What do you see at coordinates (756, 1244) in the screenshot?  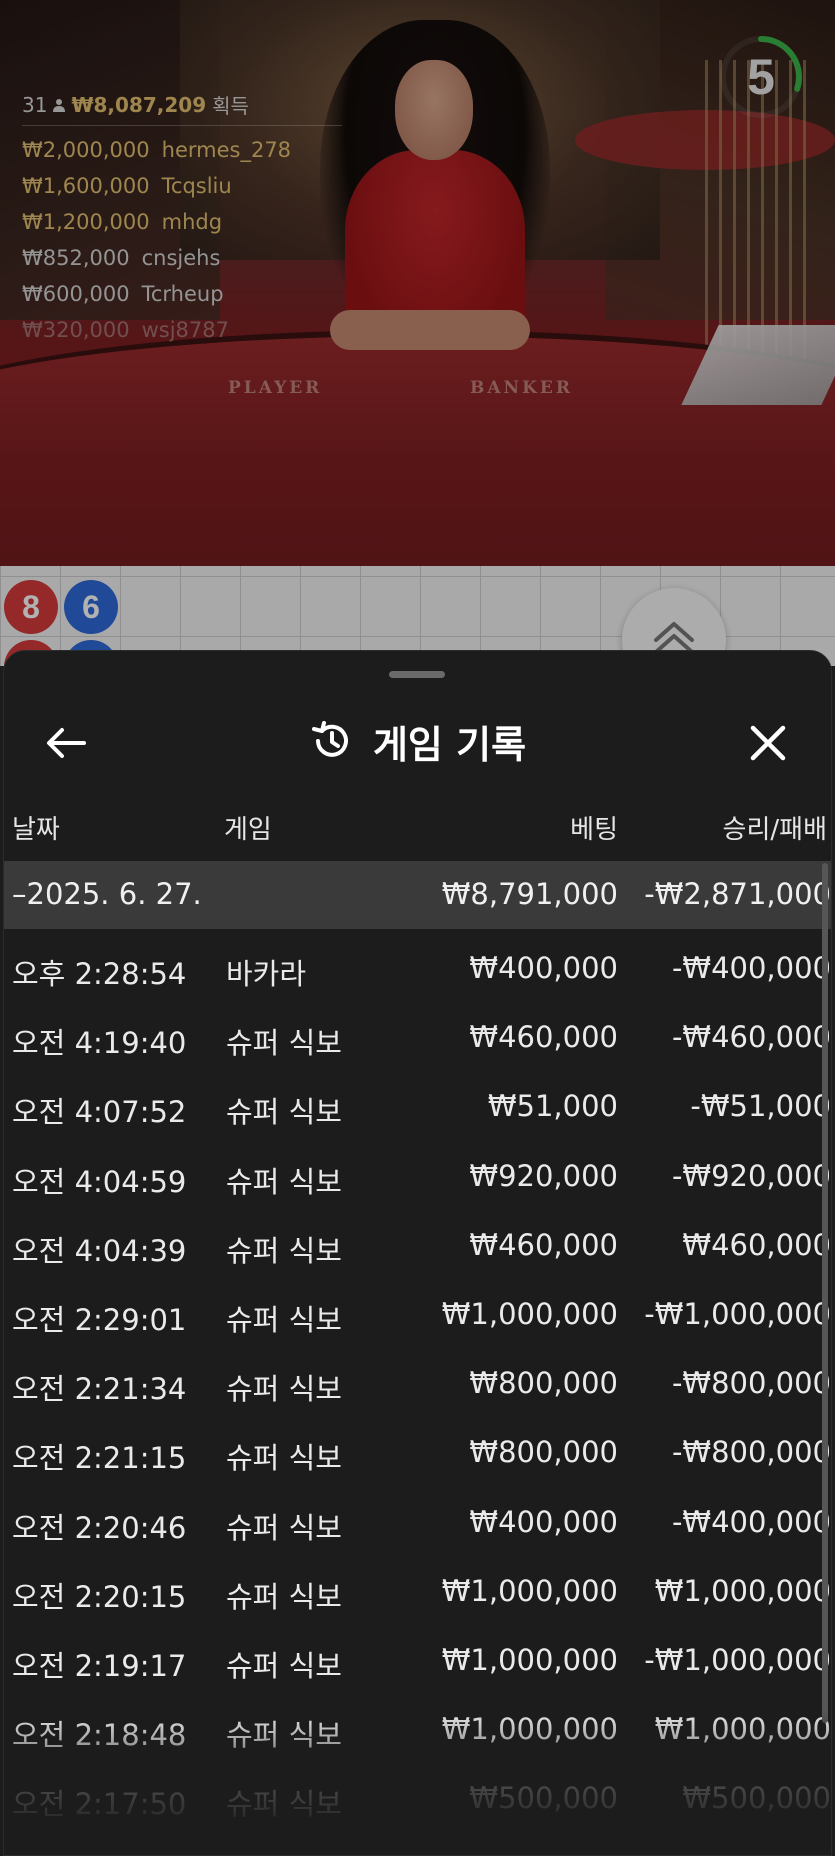 I see `row-result: ₩460,000` at bounding box center [756, 1244].